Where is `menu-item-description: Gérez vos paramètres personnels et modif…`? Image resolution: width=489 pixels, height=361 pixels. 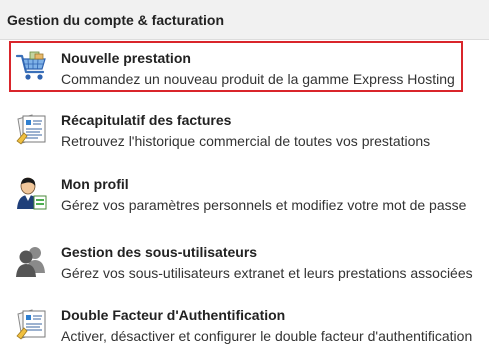 menu-item-description: Gérez vos paramètres personnels et modif… is located at coordinates (264, 205).